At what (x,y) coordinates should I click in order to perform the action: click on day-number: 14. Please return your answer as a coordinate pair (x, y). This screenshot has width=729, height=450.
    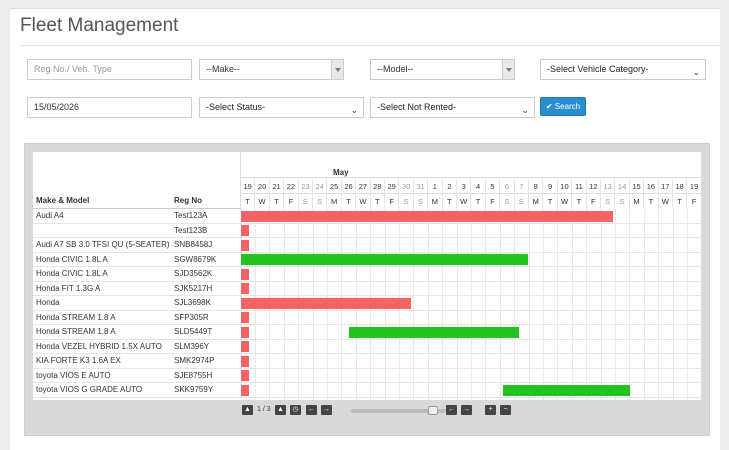
    Looking at the image, I should click on (622, 186).